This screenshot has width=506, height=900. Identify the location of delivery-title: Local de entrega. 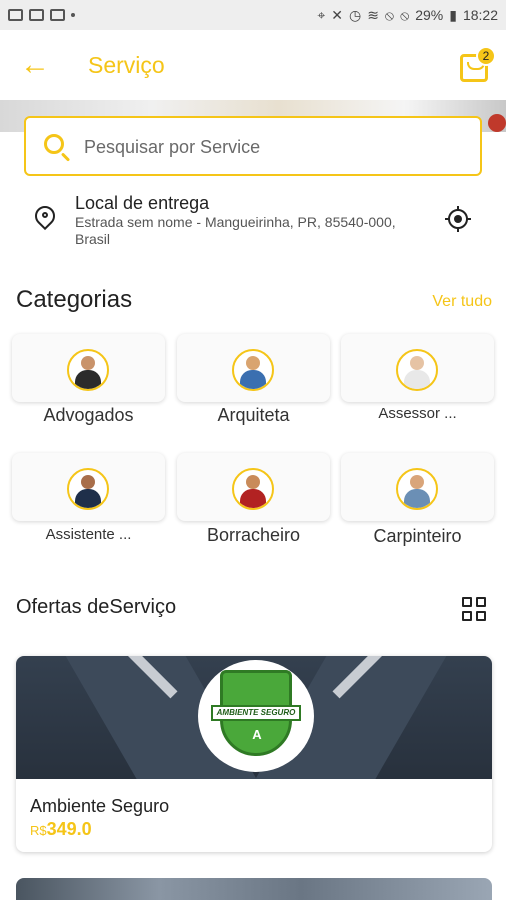
(142, 203).